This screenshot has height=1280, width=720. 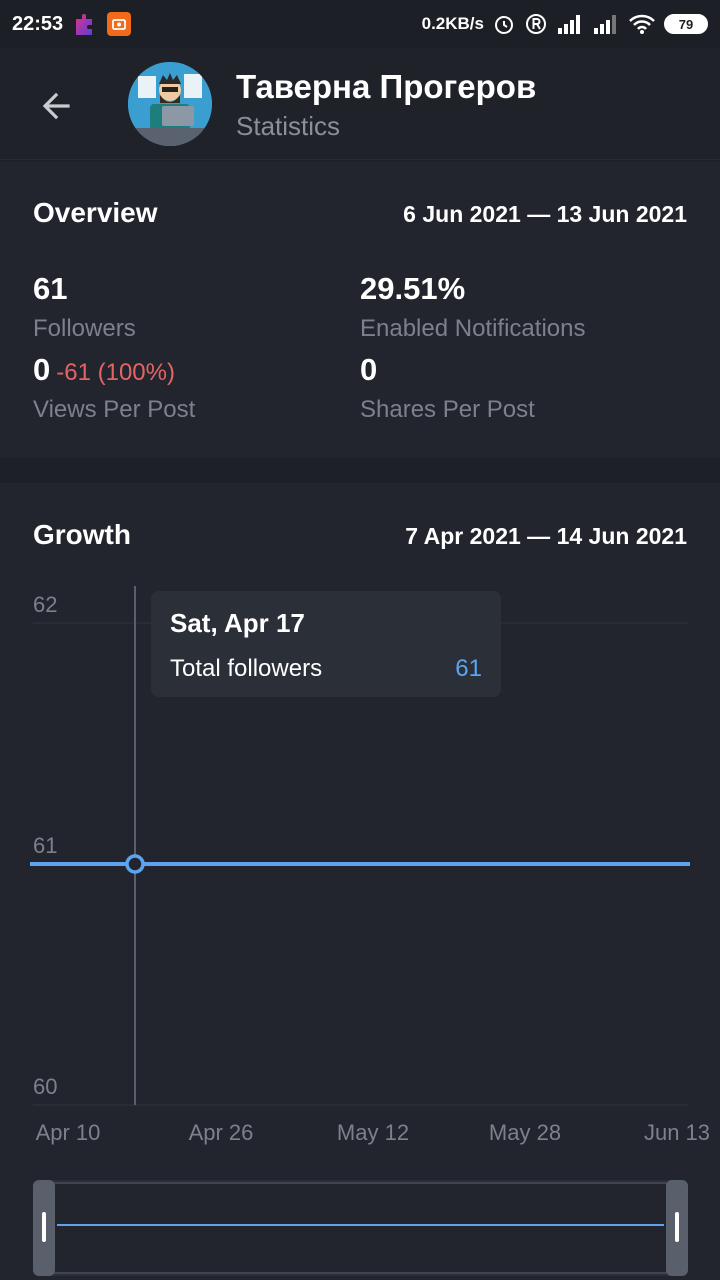 I want to click on y-tick-label-61: 61, so click(x=45, y=845).